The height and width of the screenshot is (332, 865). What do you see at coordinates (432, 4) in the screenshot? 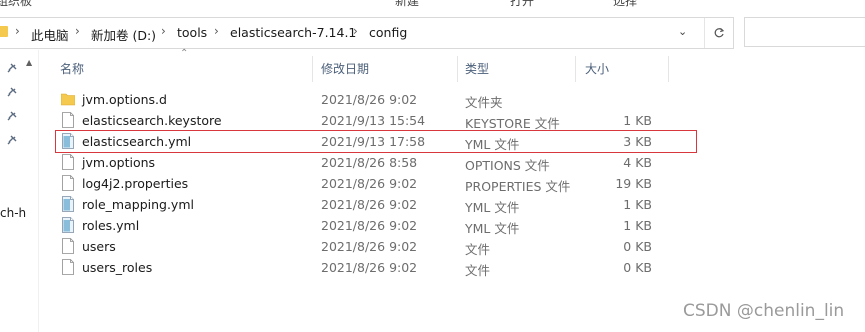
I see `ribbon-remnant: 组织板 新建 打开 选择` at bounding box center [432, 4].